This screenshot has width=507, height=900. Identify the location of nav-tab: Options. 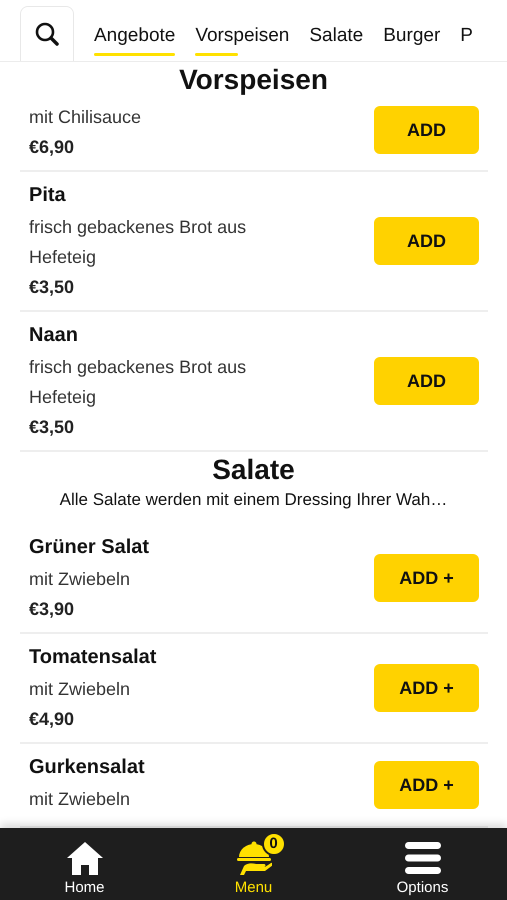
(423, 864).